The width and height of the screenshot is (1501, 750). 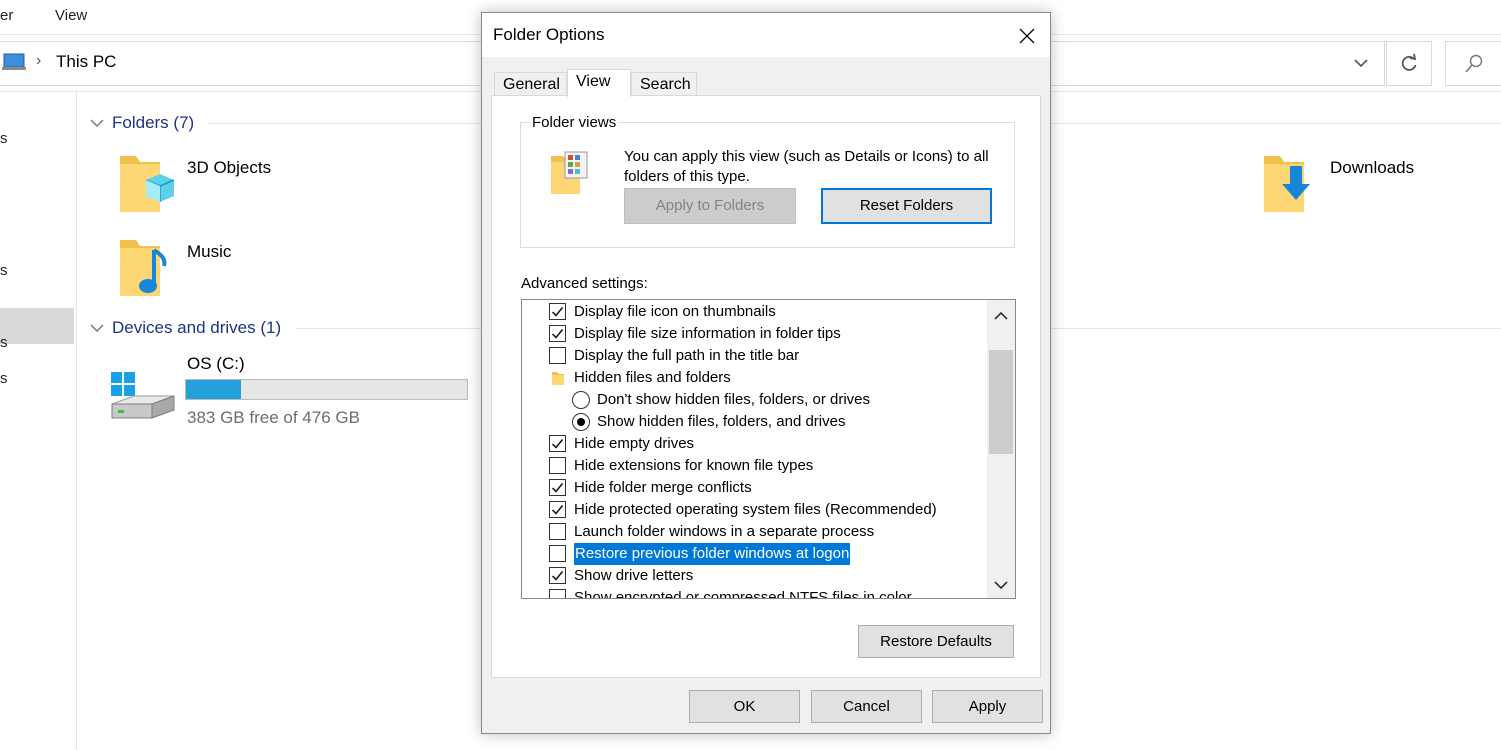 What do you see at coordinates (634, 443) in the screenshot?
I see `setting-label: Hide empty drives` at bounding box center [634, 443].